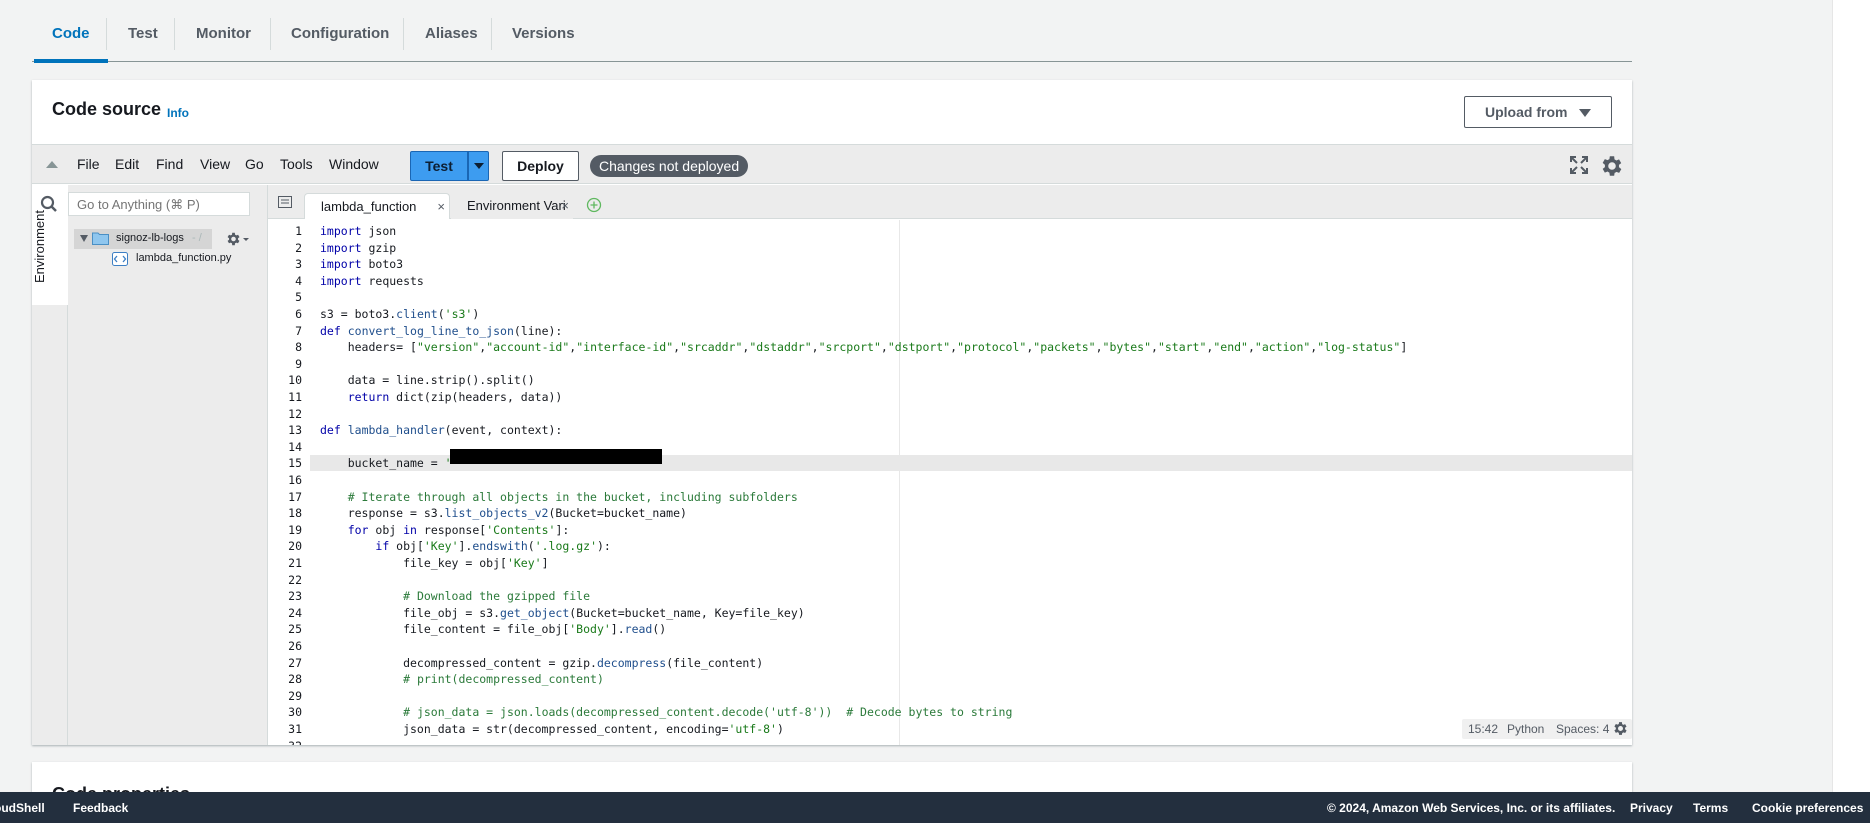 This screenshot has width=1870, height=823. Describe the element at coordinates (295, 695) in the screenshot. I see `line-number: 29` at that location.